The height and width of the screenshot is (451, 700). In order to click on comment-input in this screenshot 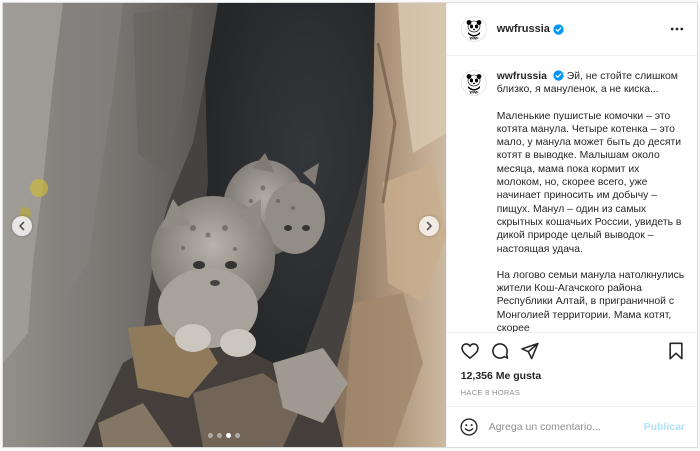, I will do `click(566, 427)`.